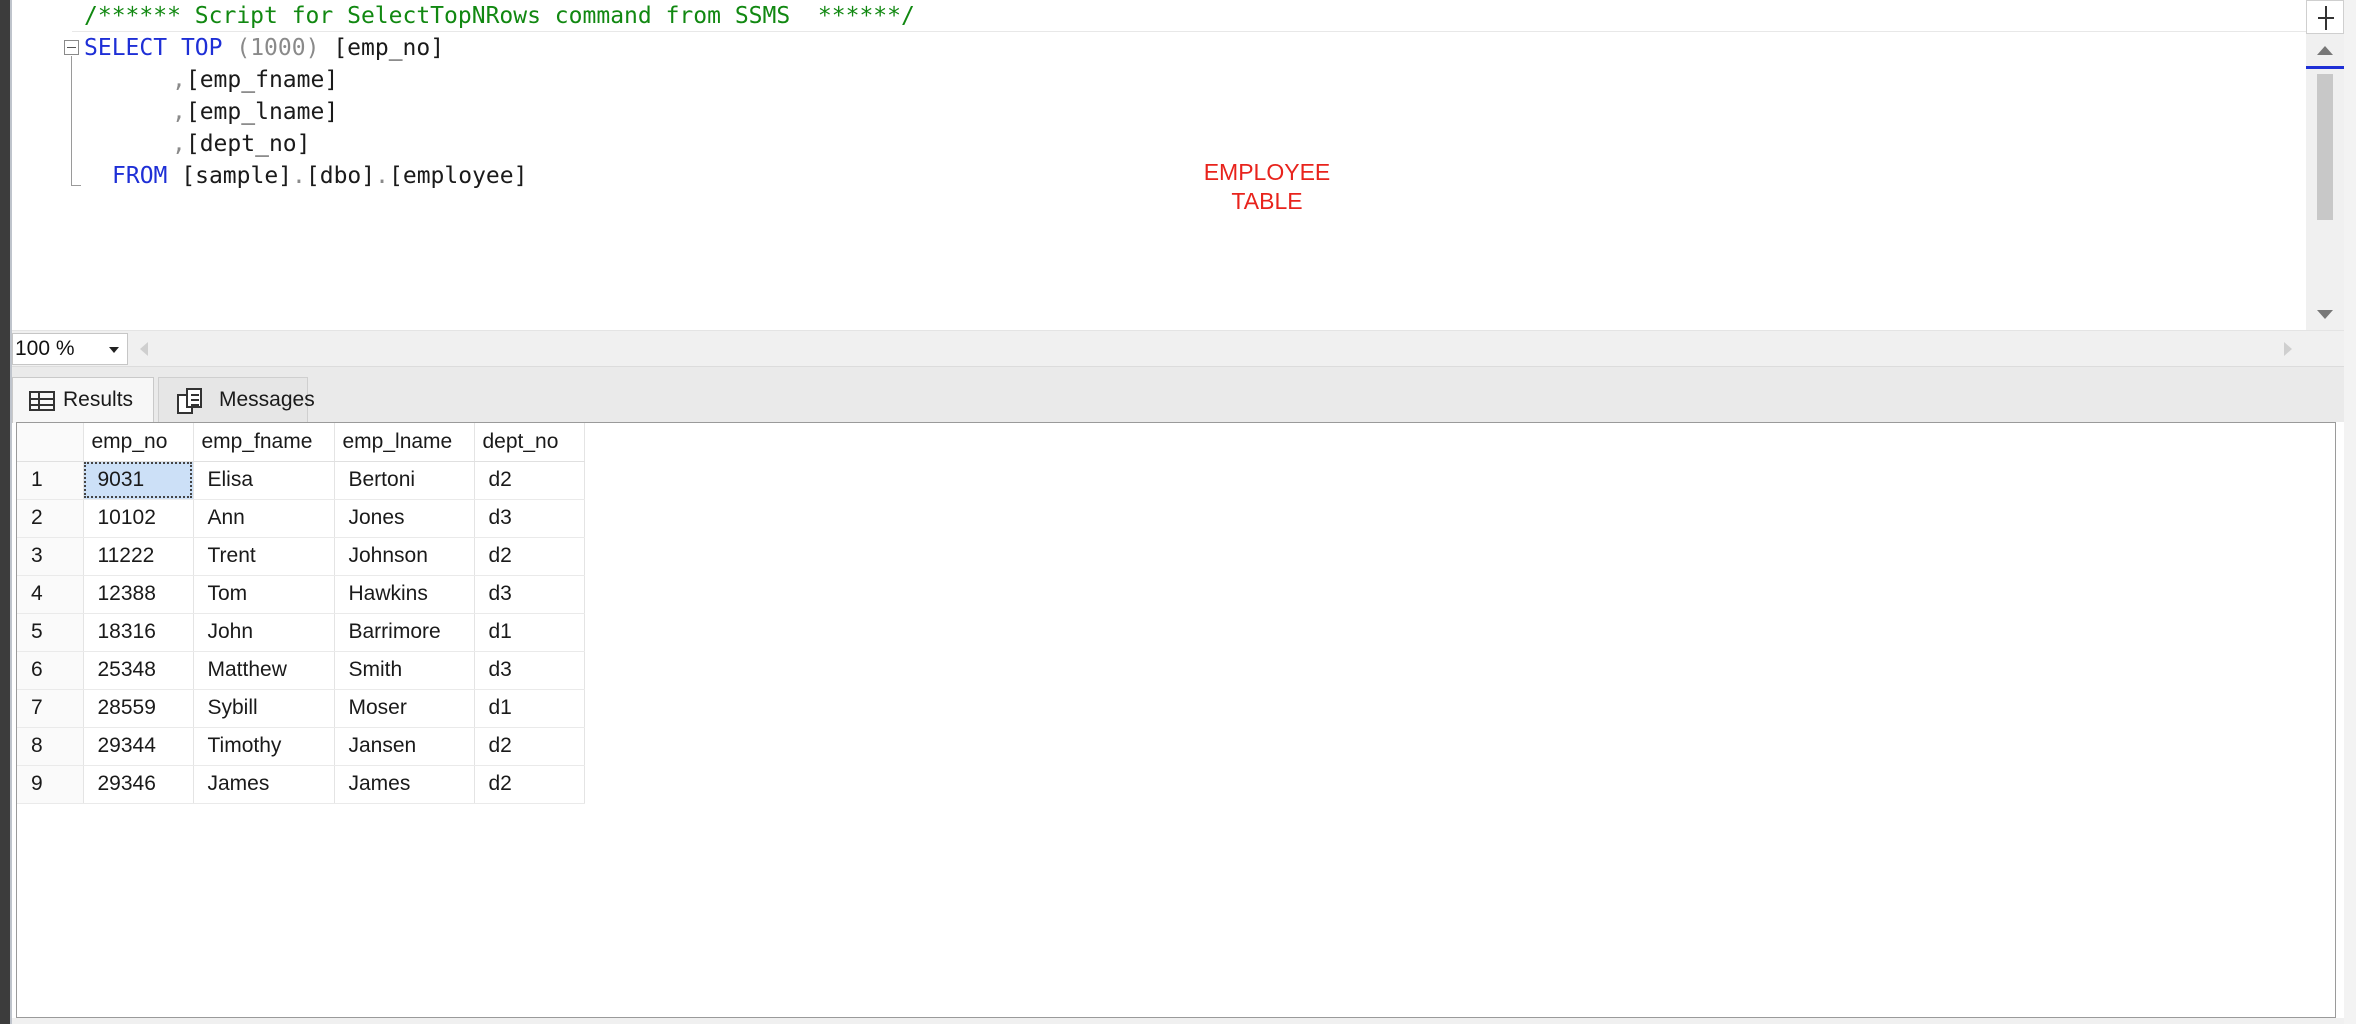 The height and width of the screenshot is (1024, 2356). Describe the element at coordinates (191, 401) in the screenshot. I see `messages-icon` at that location.